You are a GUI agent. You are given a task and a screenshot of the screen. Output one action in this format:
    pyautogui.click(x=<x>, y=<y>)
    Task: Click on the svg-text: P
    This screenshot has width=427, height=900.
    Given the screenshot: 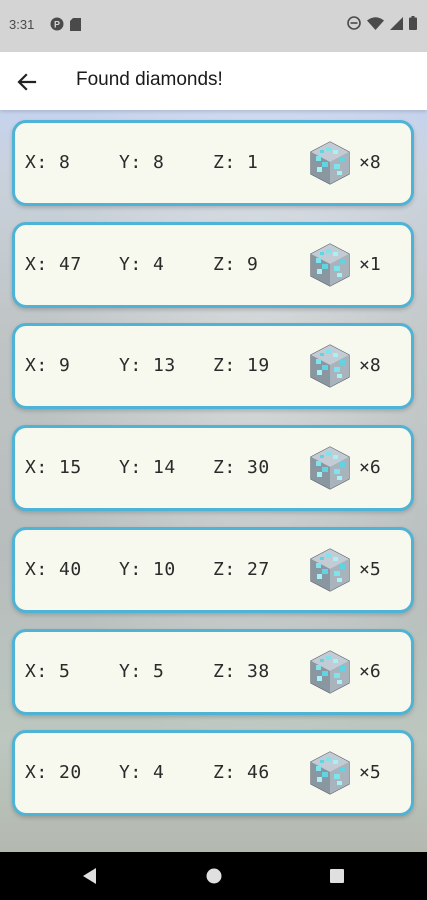 What is the action you would take?
    pyautogui.click(x=57, y=25)
    